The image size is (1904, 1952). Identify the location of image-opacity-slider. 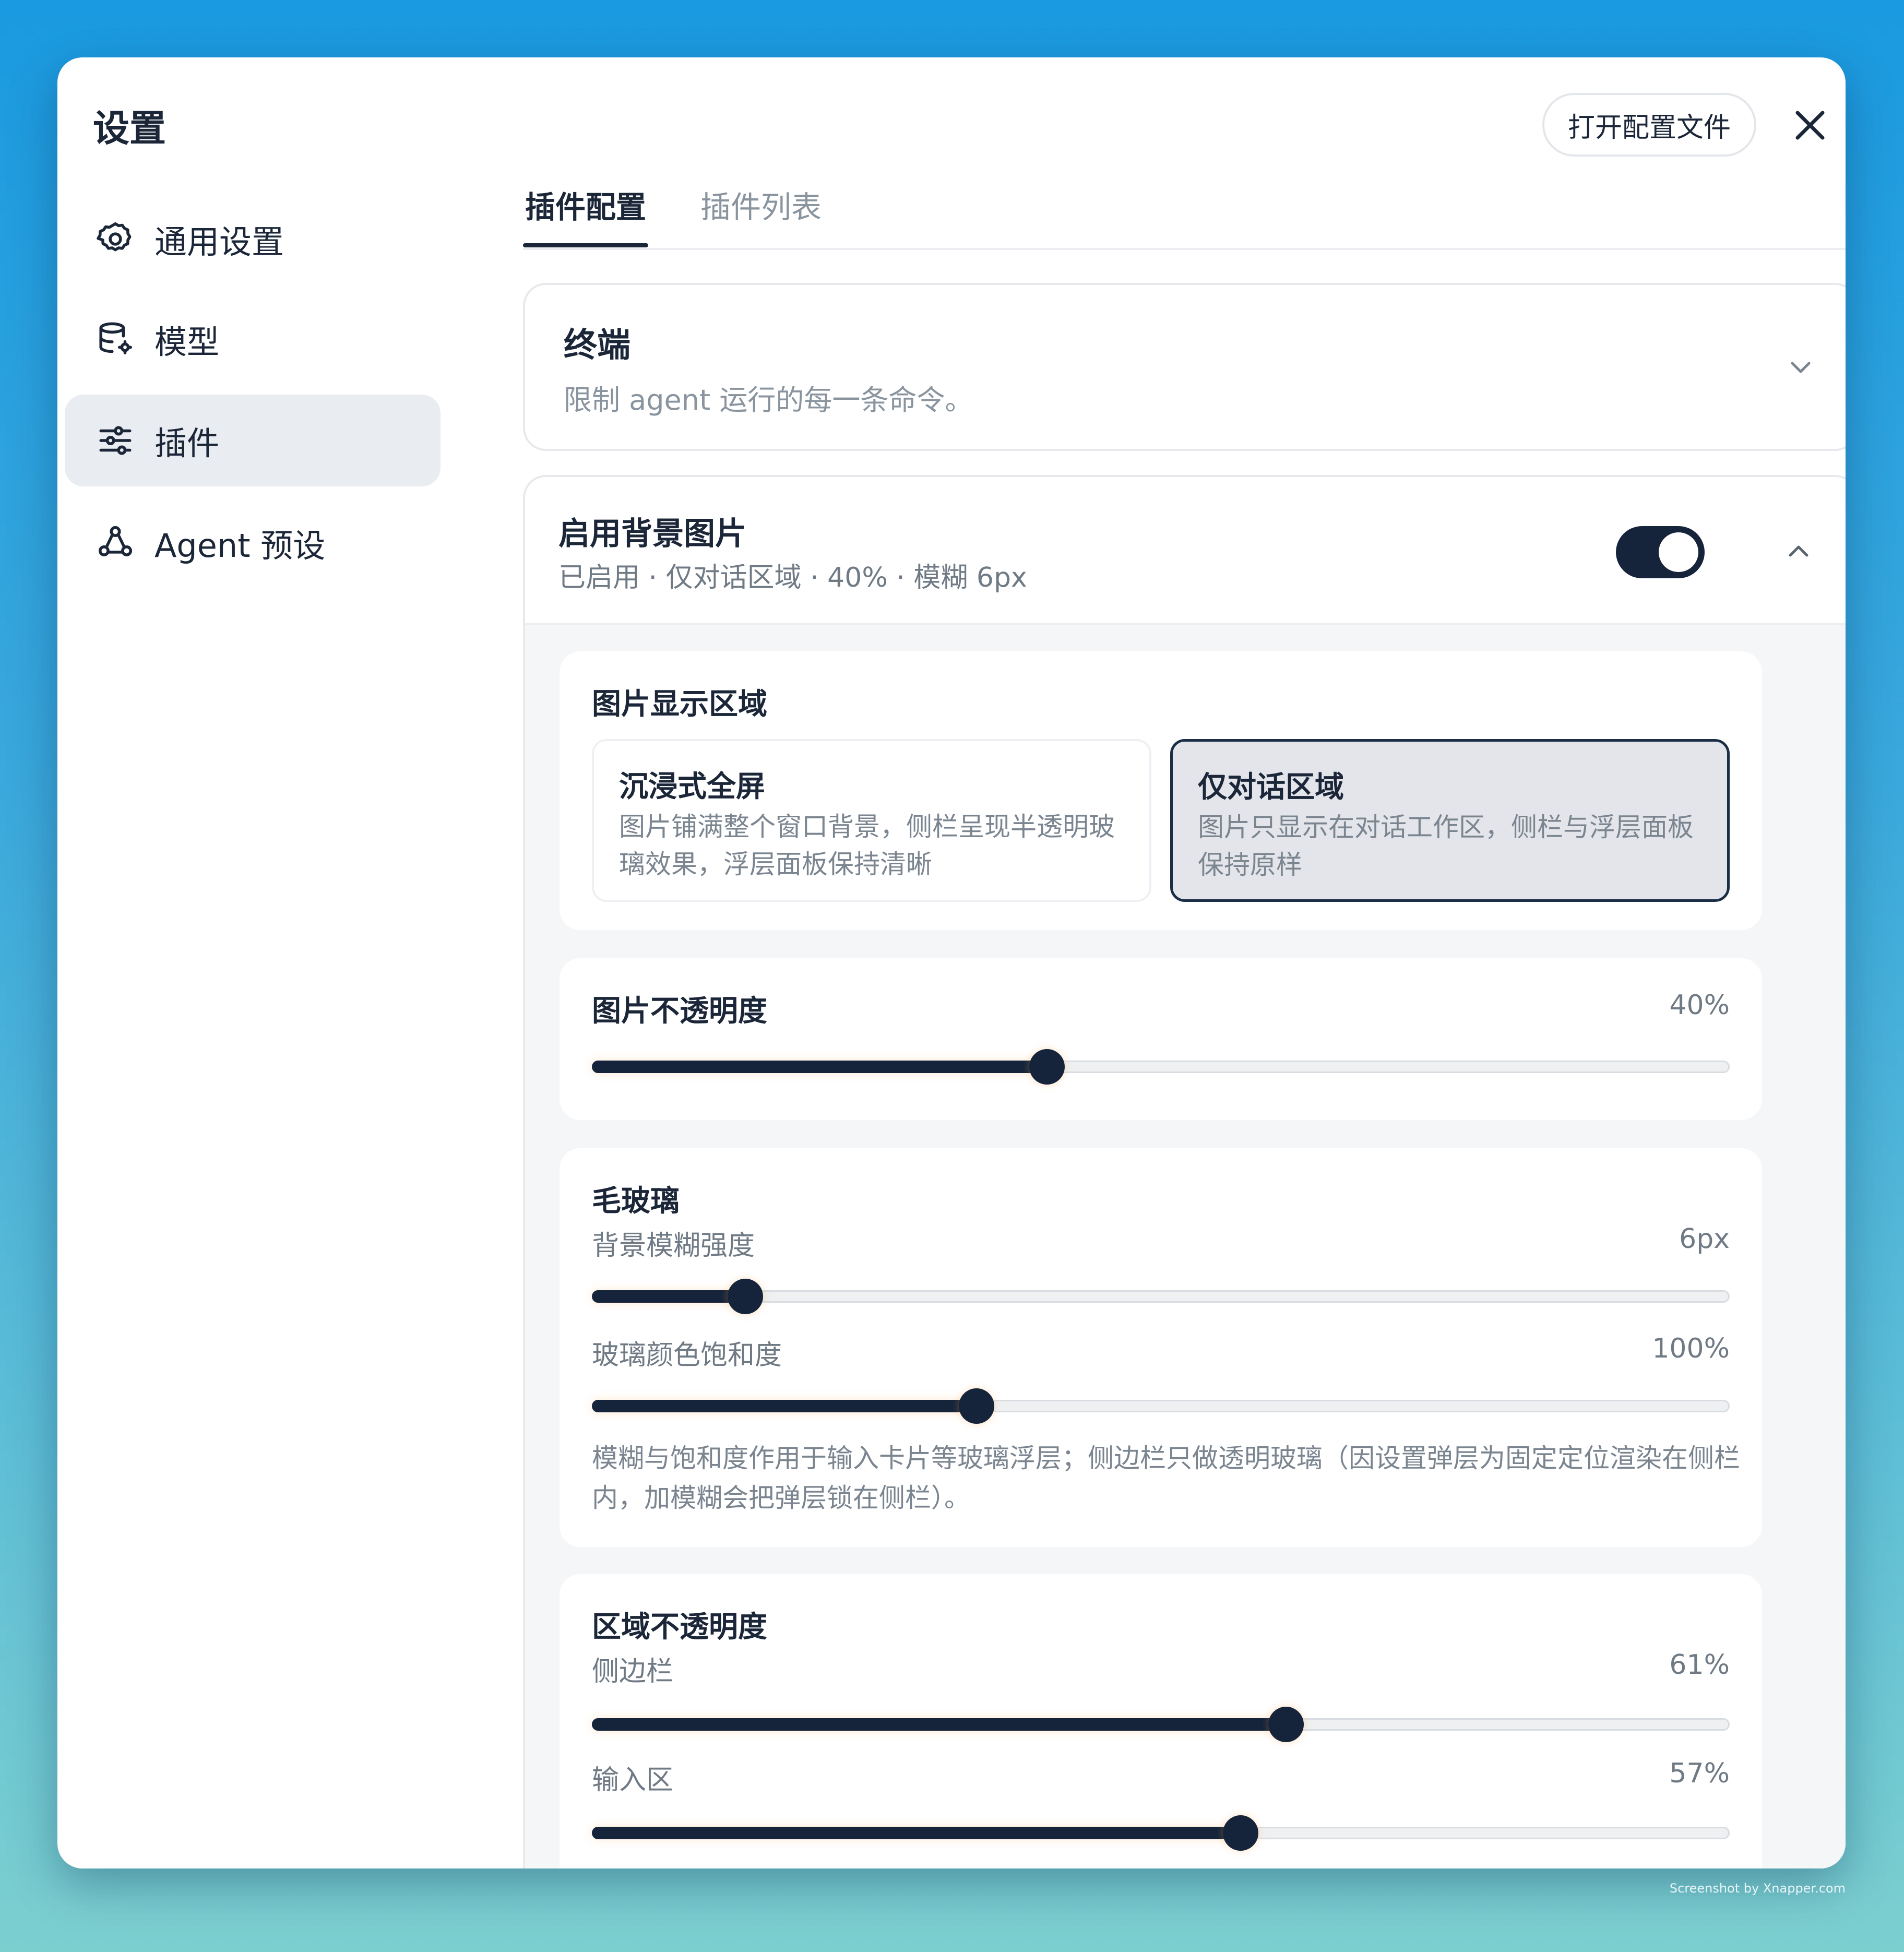
(1161, 1067).